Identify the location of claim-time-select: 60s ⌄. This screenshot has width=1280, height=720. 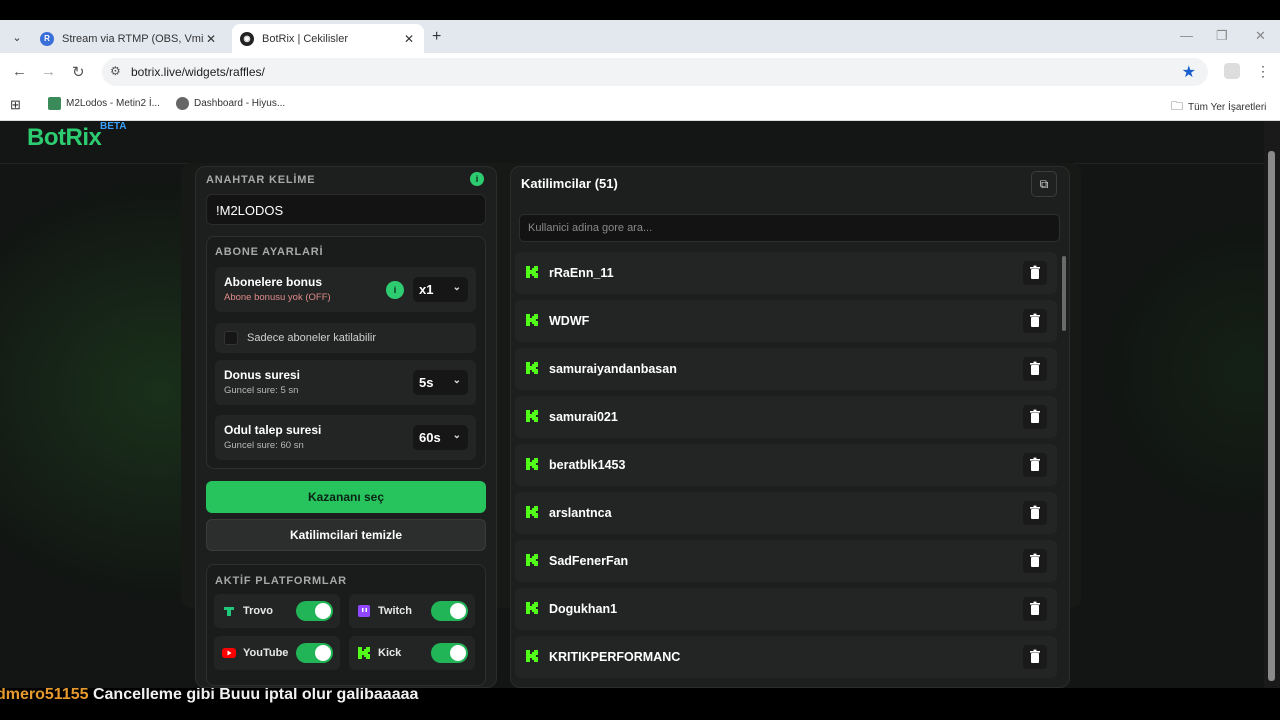
(440, 437).